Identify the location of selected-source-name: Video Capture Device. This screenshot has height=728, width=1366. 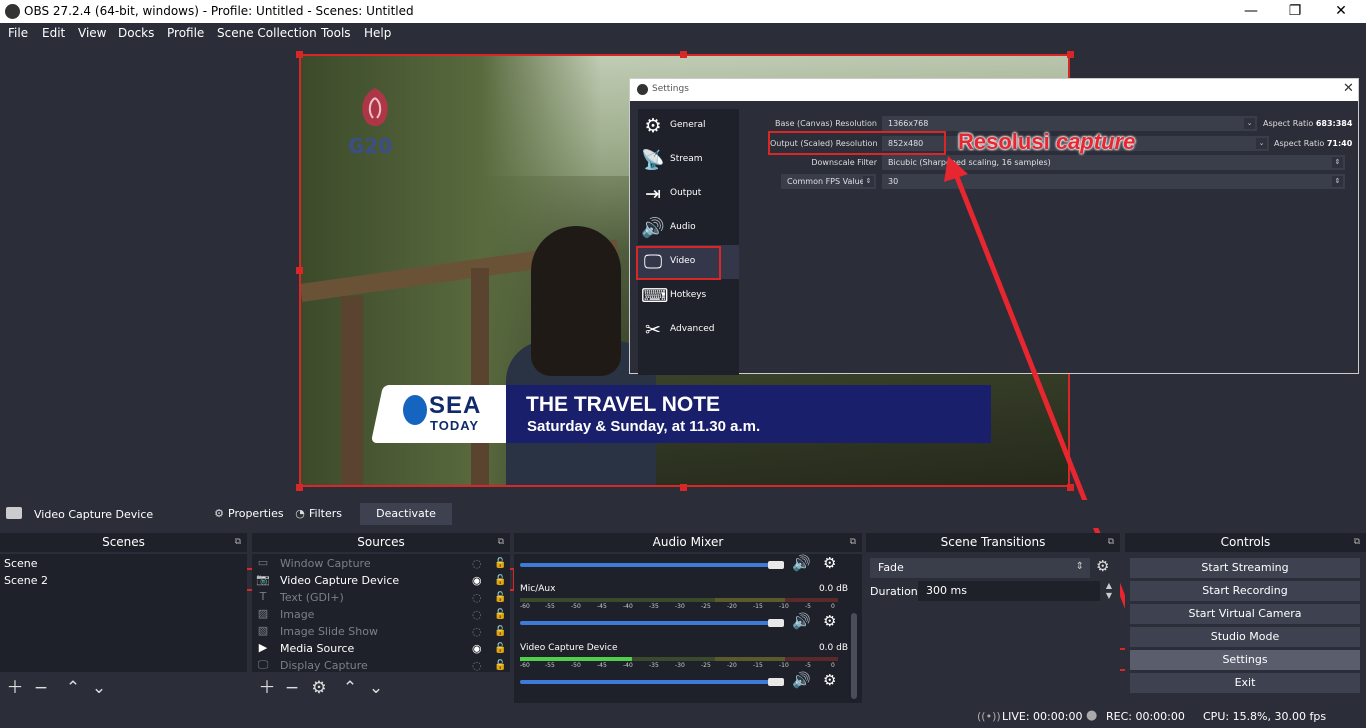
(94, 514).